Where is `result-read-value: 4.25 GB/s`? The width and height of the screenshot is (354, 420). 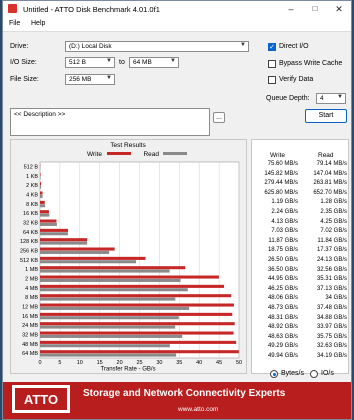
result-read-value: 4.25 GB/s is located at coordinates (333, 221).